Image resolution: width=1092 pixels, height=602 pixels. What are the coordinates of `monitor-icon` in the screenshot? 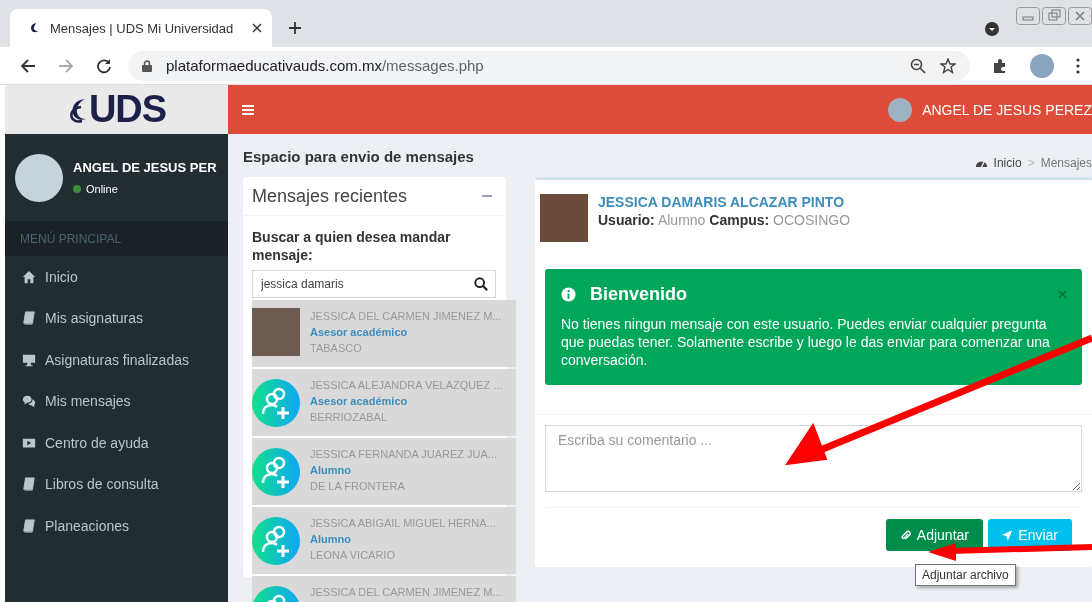 It's located at (29, 359).